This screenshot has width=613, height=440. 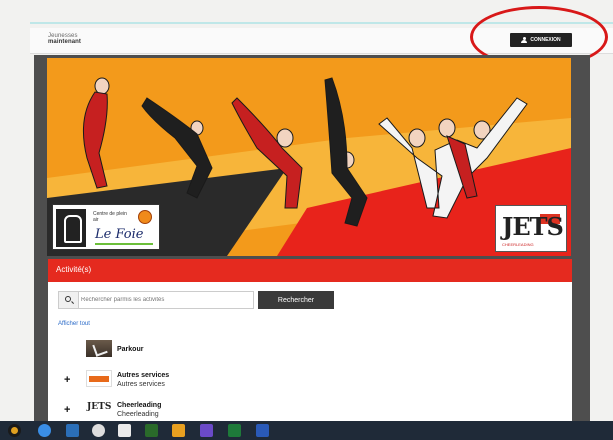 I want to click on cheerleading-thumbnail, so click(x=99, y=408).